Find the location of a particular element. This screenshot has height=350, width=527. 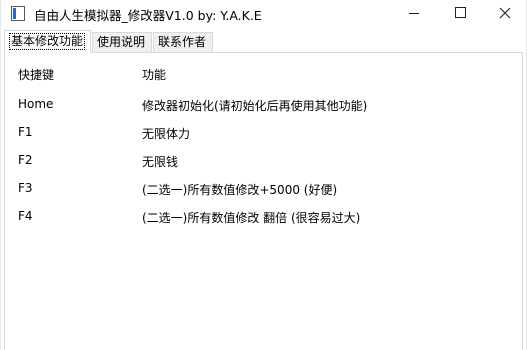

close-icon is located at coordinates (505, 13).